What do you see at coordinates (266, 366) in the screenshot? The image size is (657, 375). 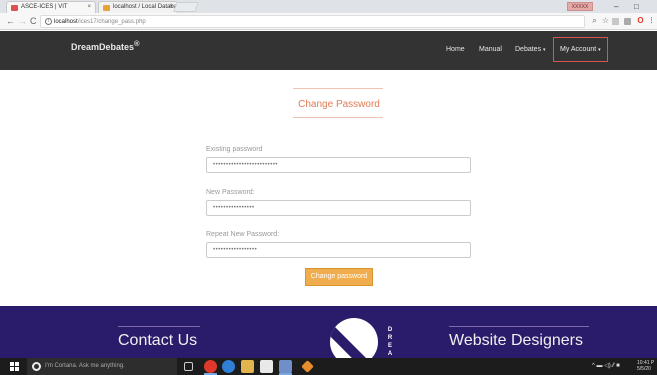 I see `store-icon` at bounding box center [266, 366].